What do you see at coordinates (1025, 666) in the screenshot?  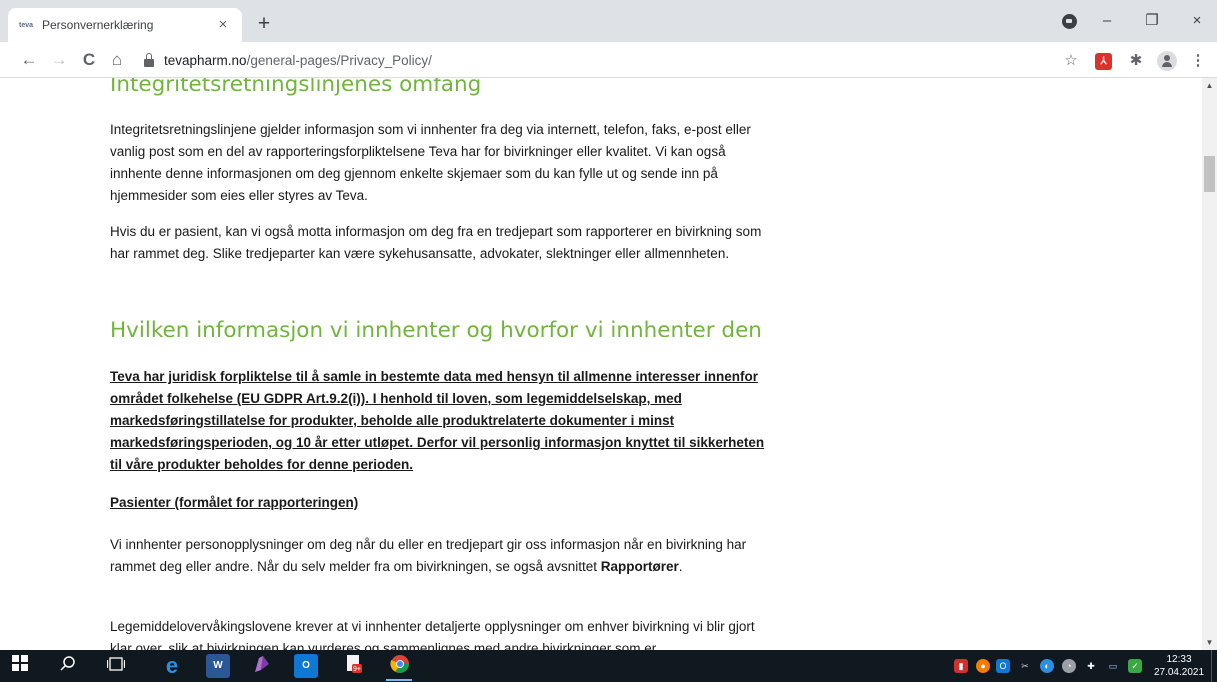 I see `tray-network-icon: ✂` at bounding box center [1025, 666].